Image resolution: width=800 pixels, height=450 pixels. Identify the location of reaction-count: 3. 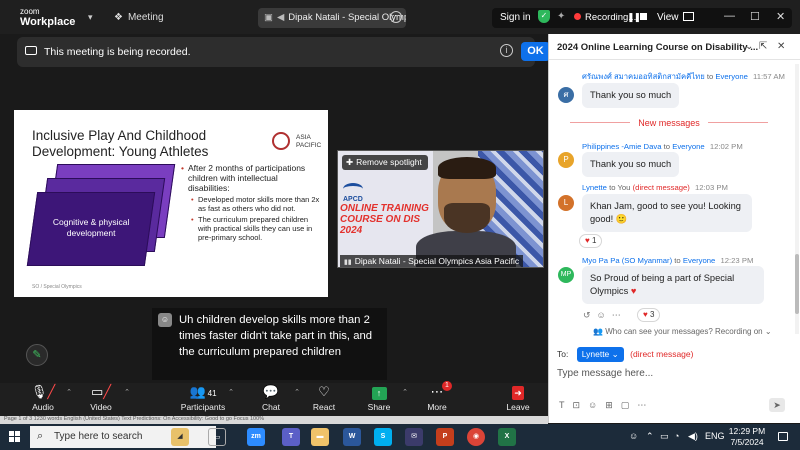
(652, 314).